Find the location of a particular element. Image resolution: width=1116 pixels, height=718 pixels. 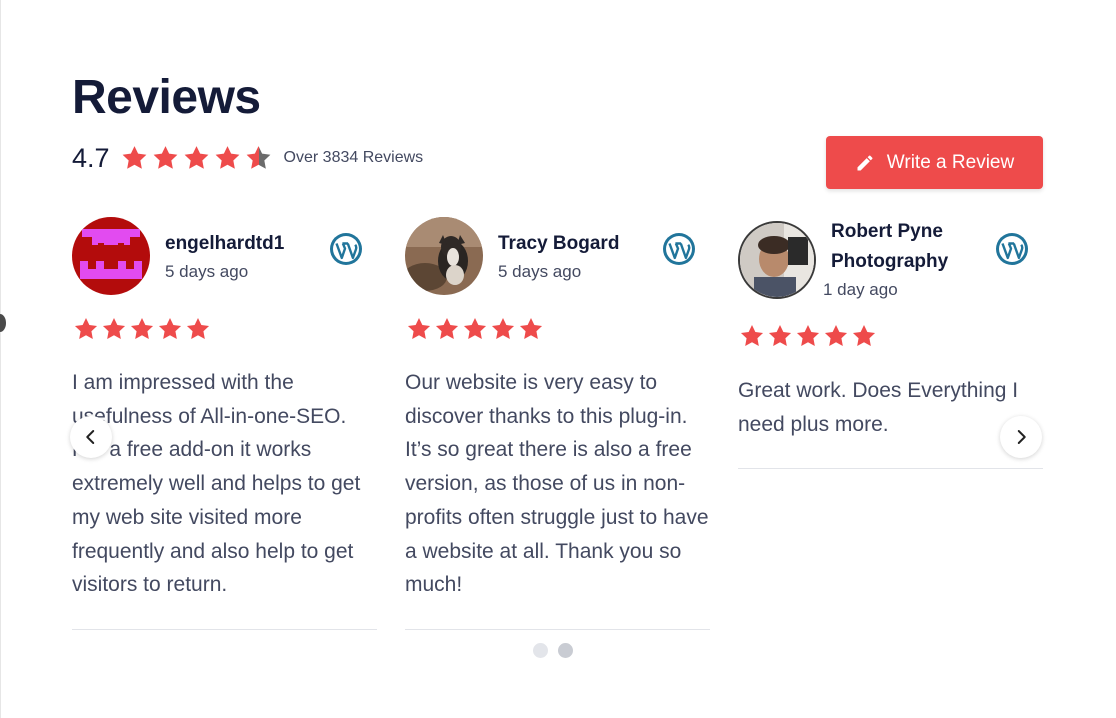

carousel-prev-button is located at coordinates (91, 437).